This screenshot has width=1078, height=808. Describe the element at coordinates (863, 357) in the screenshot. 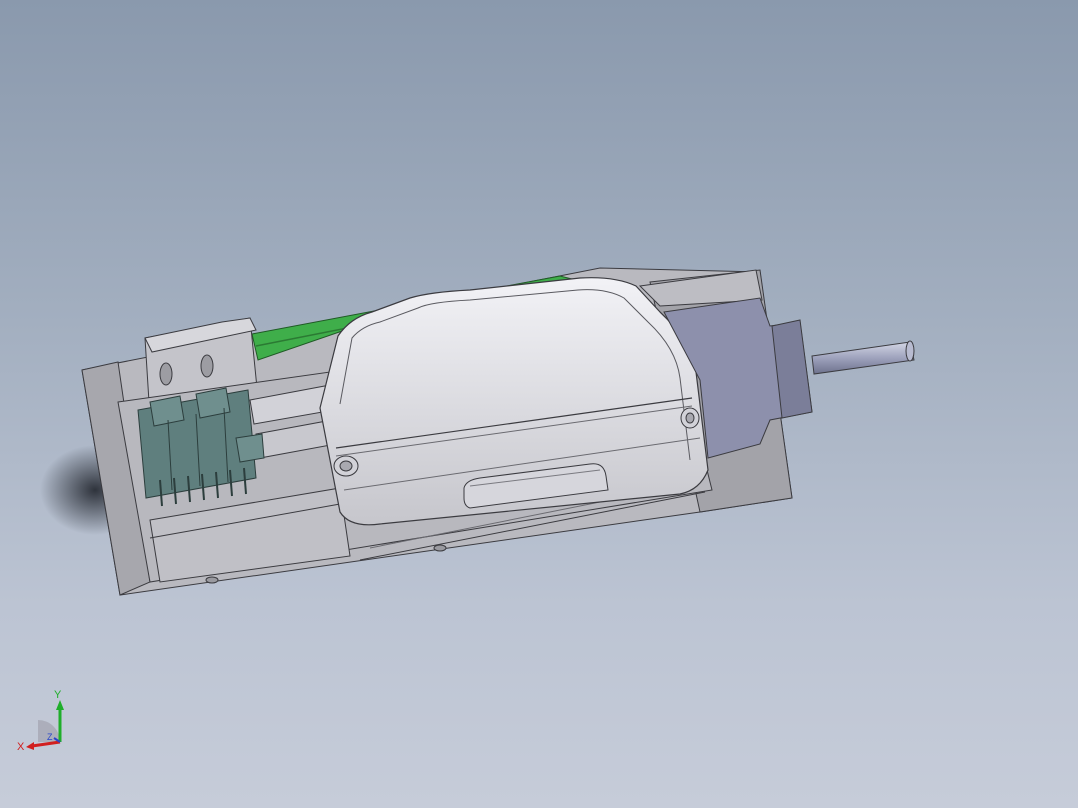

I see `motor-shaft` at that location.